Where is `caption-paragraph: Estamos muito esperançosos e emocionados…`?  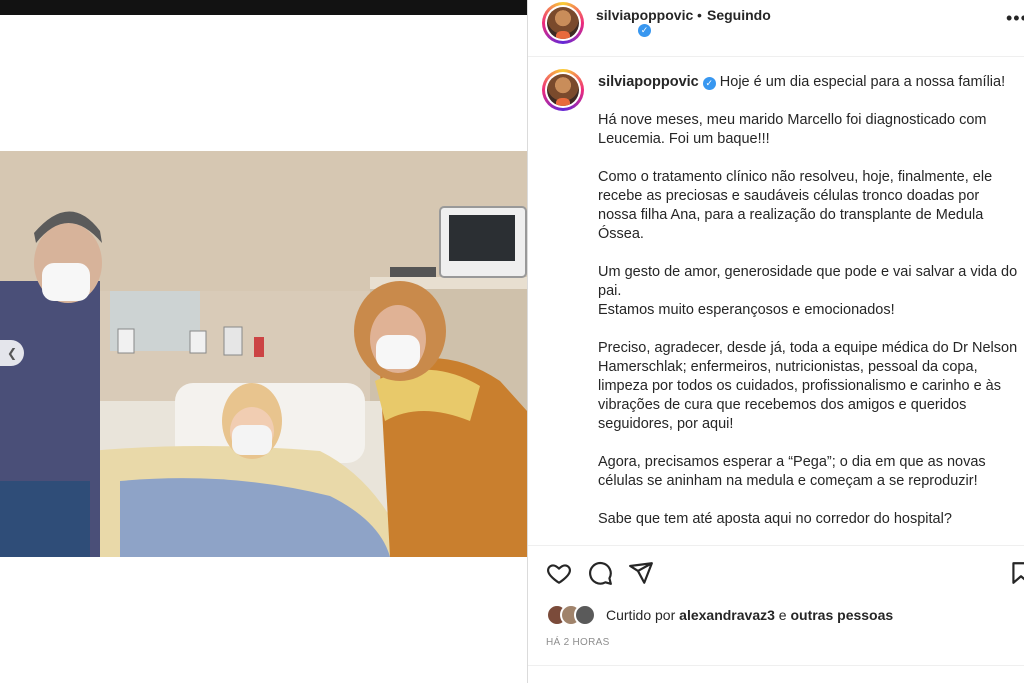
caption-paragraph: Estamos muito esperançosos e emocionados… is located at coordinates (746, 310).